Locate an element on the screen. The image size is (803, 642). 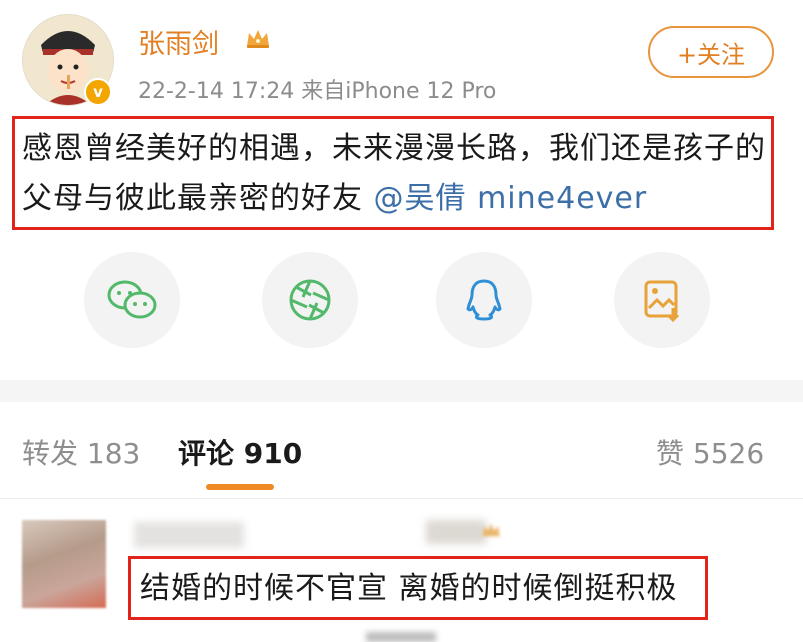
save-image-button is located at coordinates (662, 300).